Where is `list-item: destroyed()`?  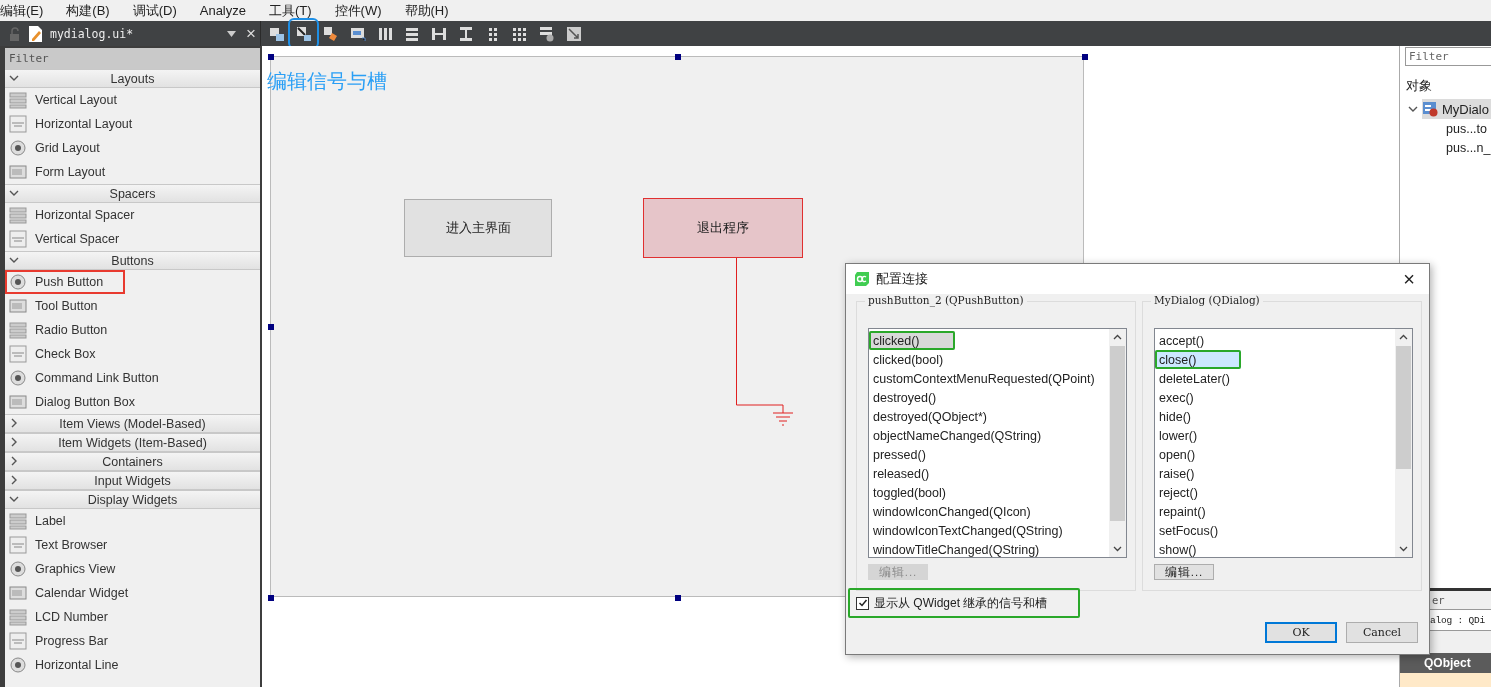 list-item: destroyed() is located at coordinates (989, 397).